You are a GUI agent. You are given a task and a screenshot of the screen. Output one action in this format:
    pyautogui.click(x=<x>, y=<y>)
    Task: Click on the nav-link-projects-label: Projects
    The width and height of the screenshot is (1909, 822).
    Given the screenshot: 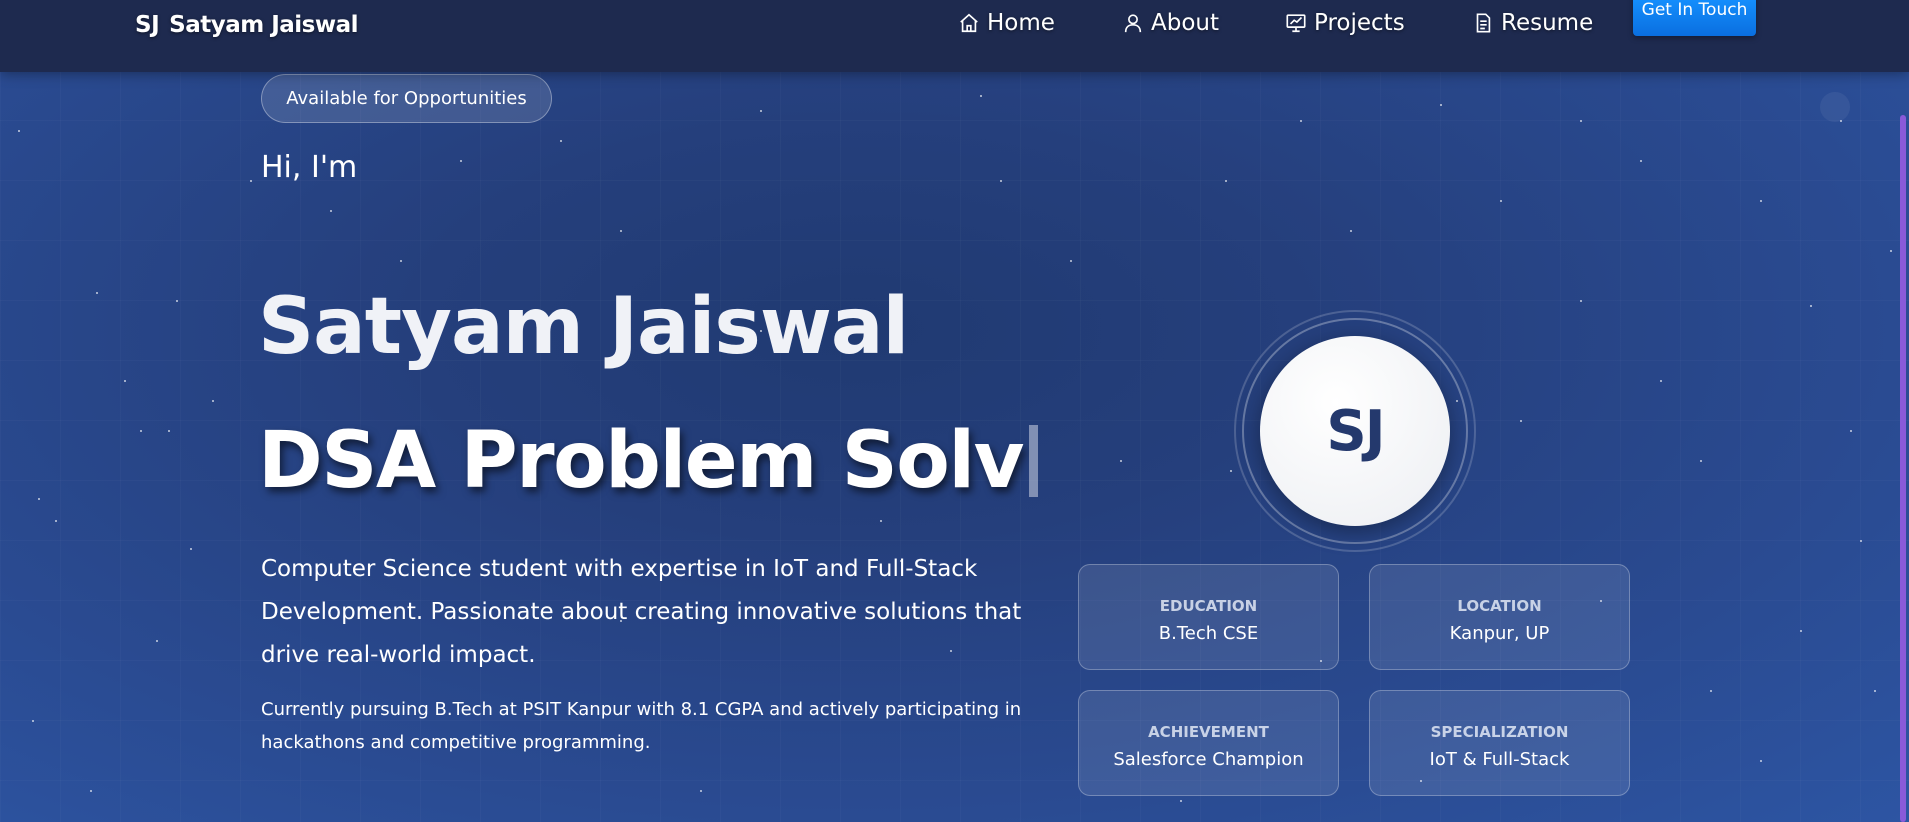 What is the action you would take?
    pyautogui.click(x=1359, y=23)
    